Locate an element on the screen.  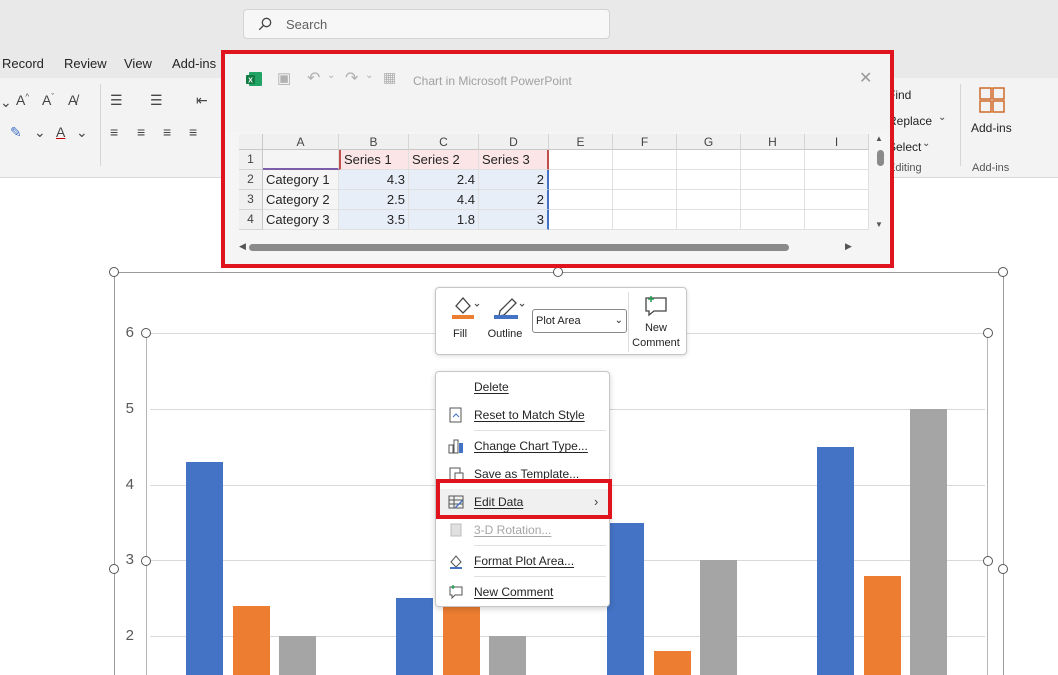
highlight-dropdown-icon: ⌄ is located at coordinates (40, 132).